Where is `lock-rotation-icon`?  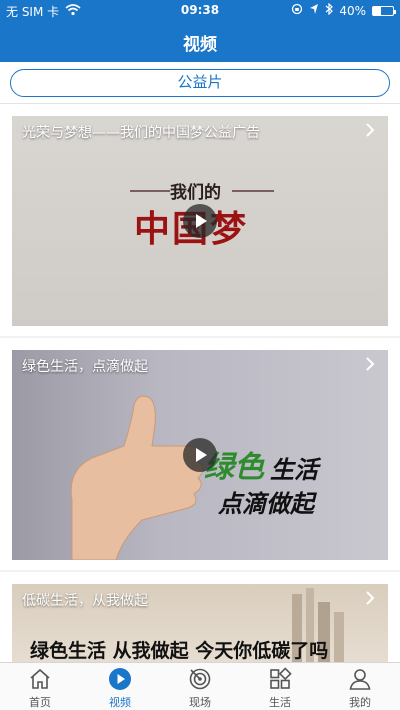
lock-rotation-icon is located at coordinates (297, 10).